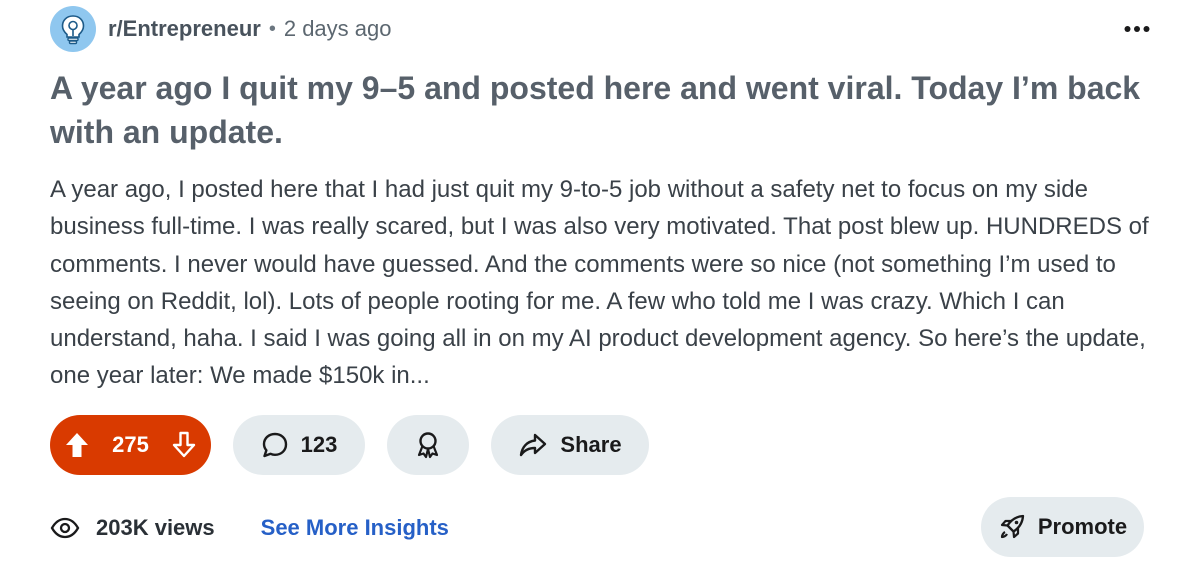  I want to click on comments-button: 123, so click(299, 445).